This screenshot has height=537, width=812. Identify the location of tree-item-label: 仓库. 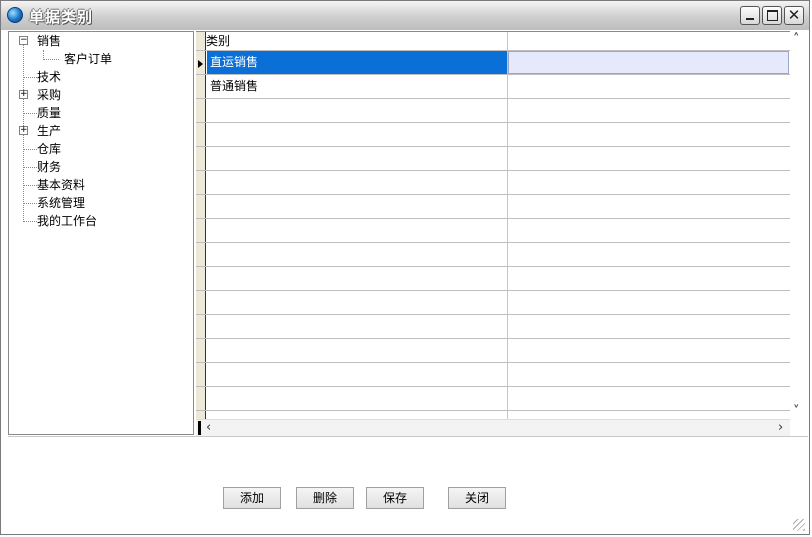
(49, 149).